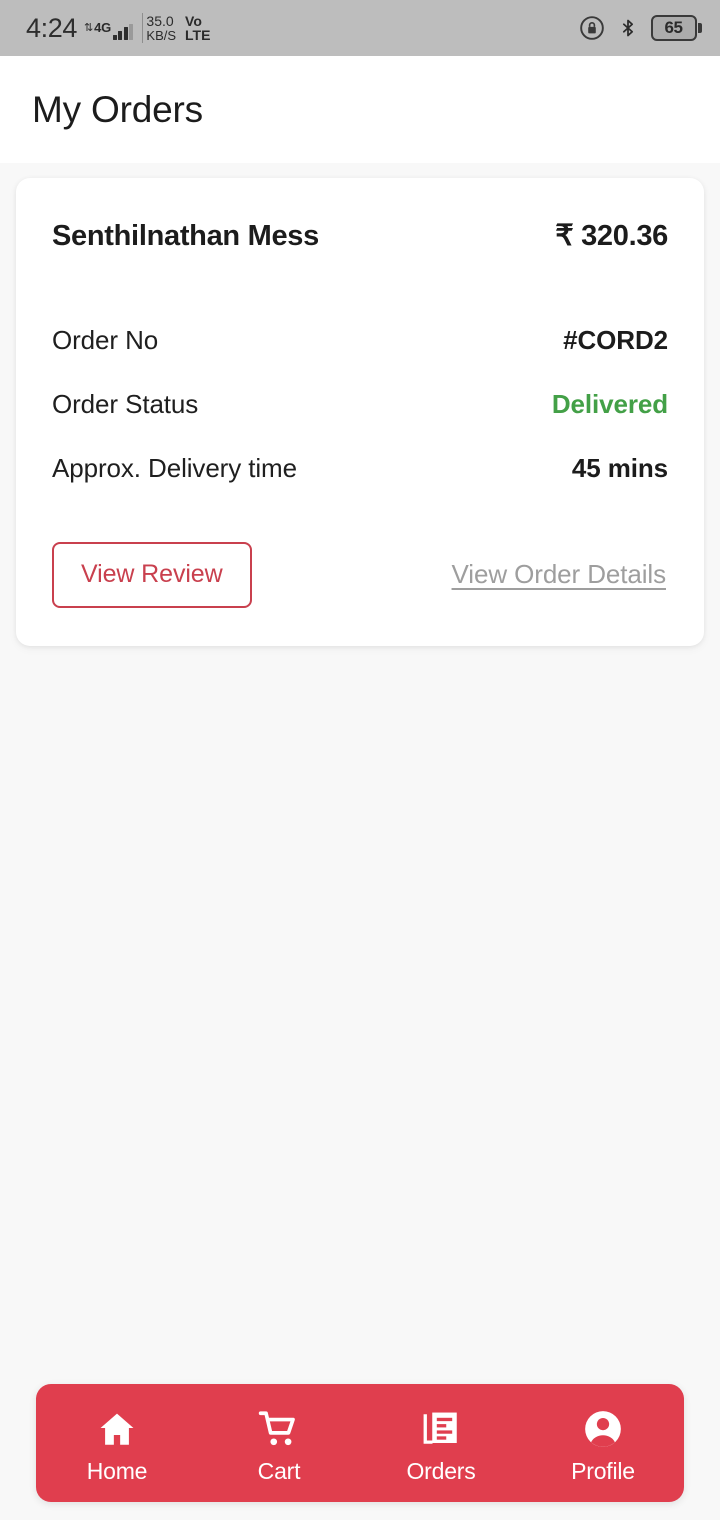  Describe the element at coordinates (360, 404) in the screenshot. I see `order-status-row: Order Status Delivered` at that location.